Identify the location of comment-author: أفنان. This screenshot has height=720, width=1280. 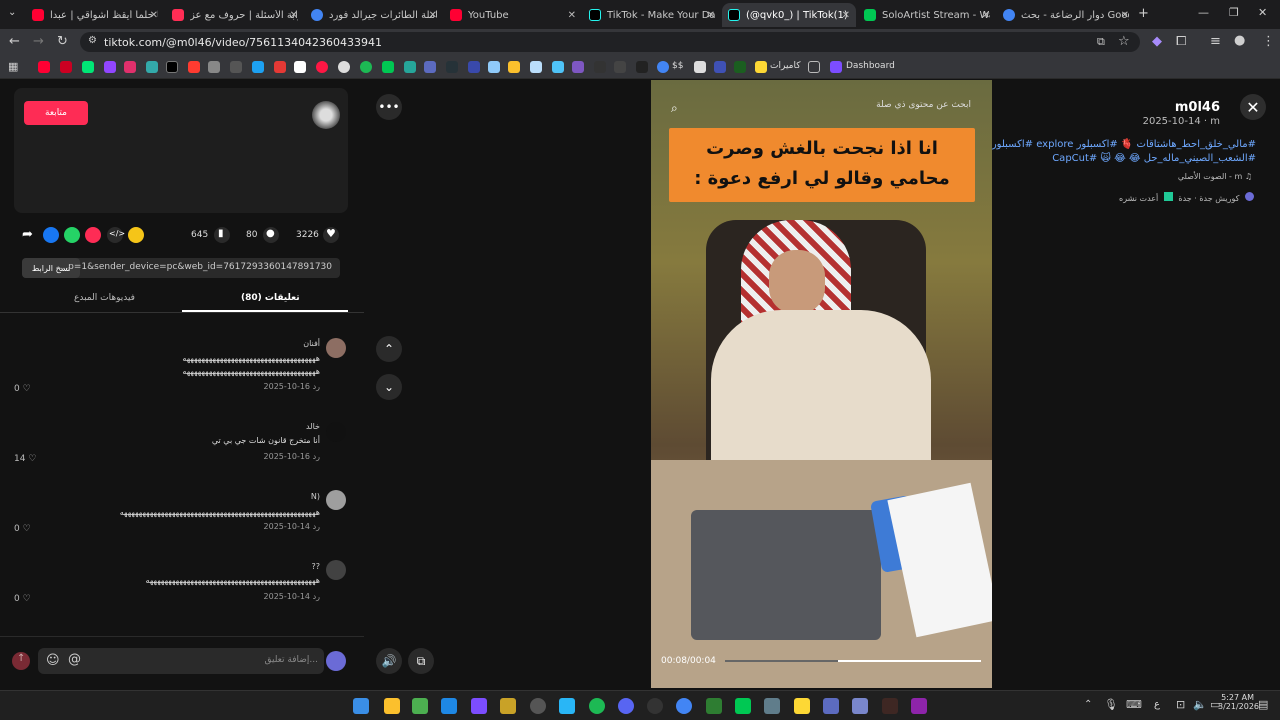
(311, 343).